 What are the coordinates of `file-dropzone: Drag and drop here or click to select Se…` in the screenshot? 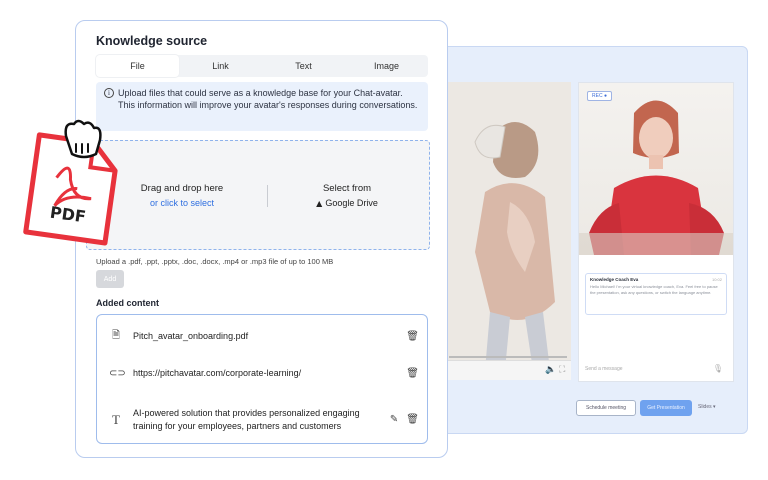 It's located at (258, 195).